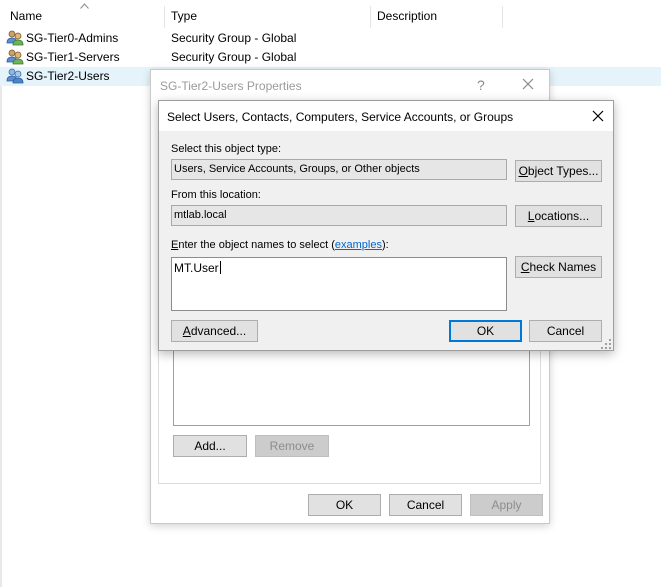 Image resolution: width=661 pixels, height=587 pixels. Describe the element at coordinates (606, 344) in the screenshot. I see `resize-grip-icon` at that location.